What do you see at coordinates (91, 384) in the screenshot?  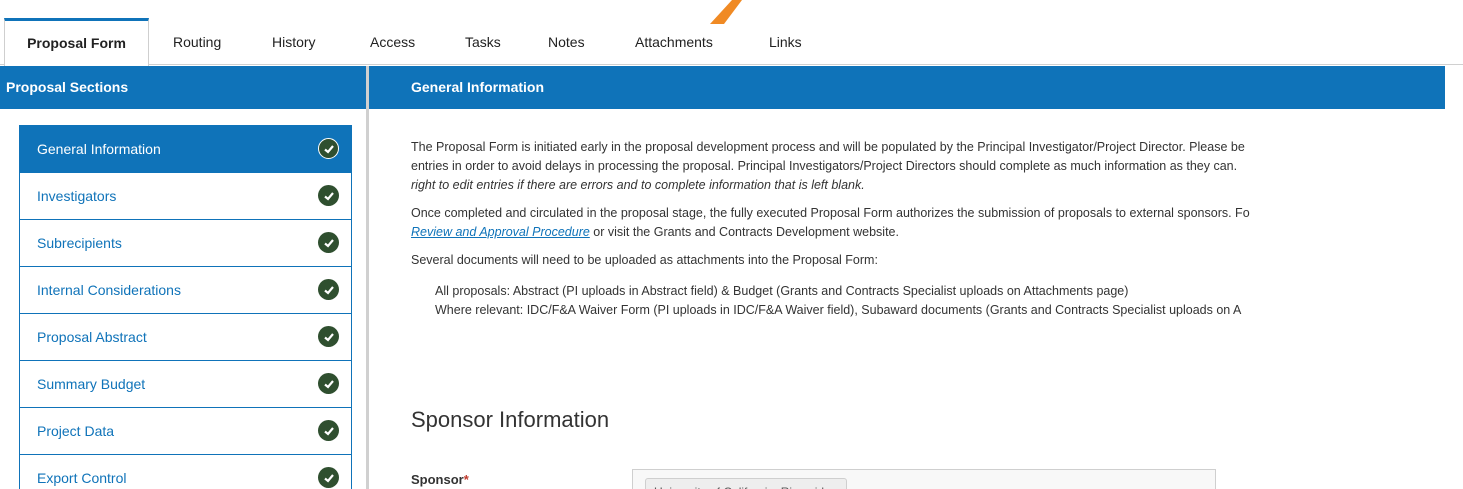 I see `sidebar-item-label: Summary Budget` at bounding box center [91, 384].